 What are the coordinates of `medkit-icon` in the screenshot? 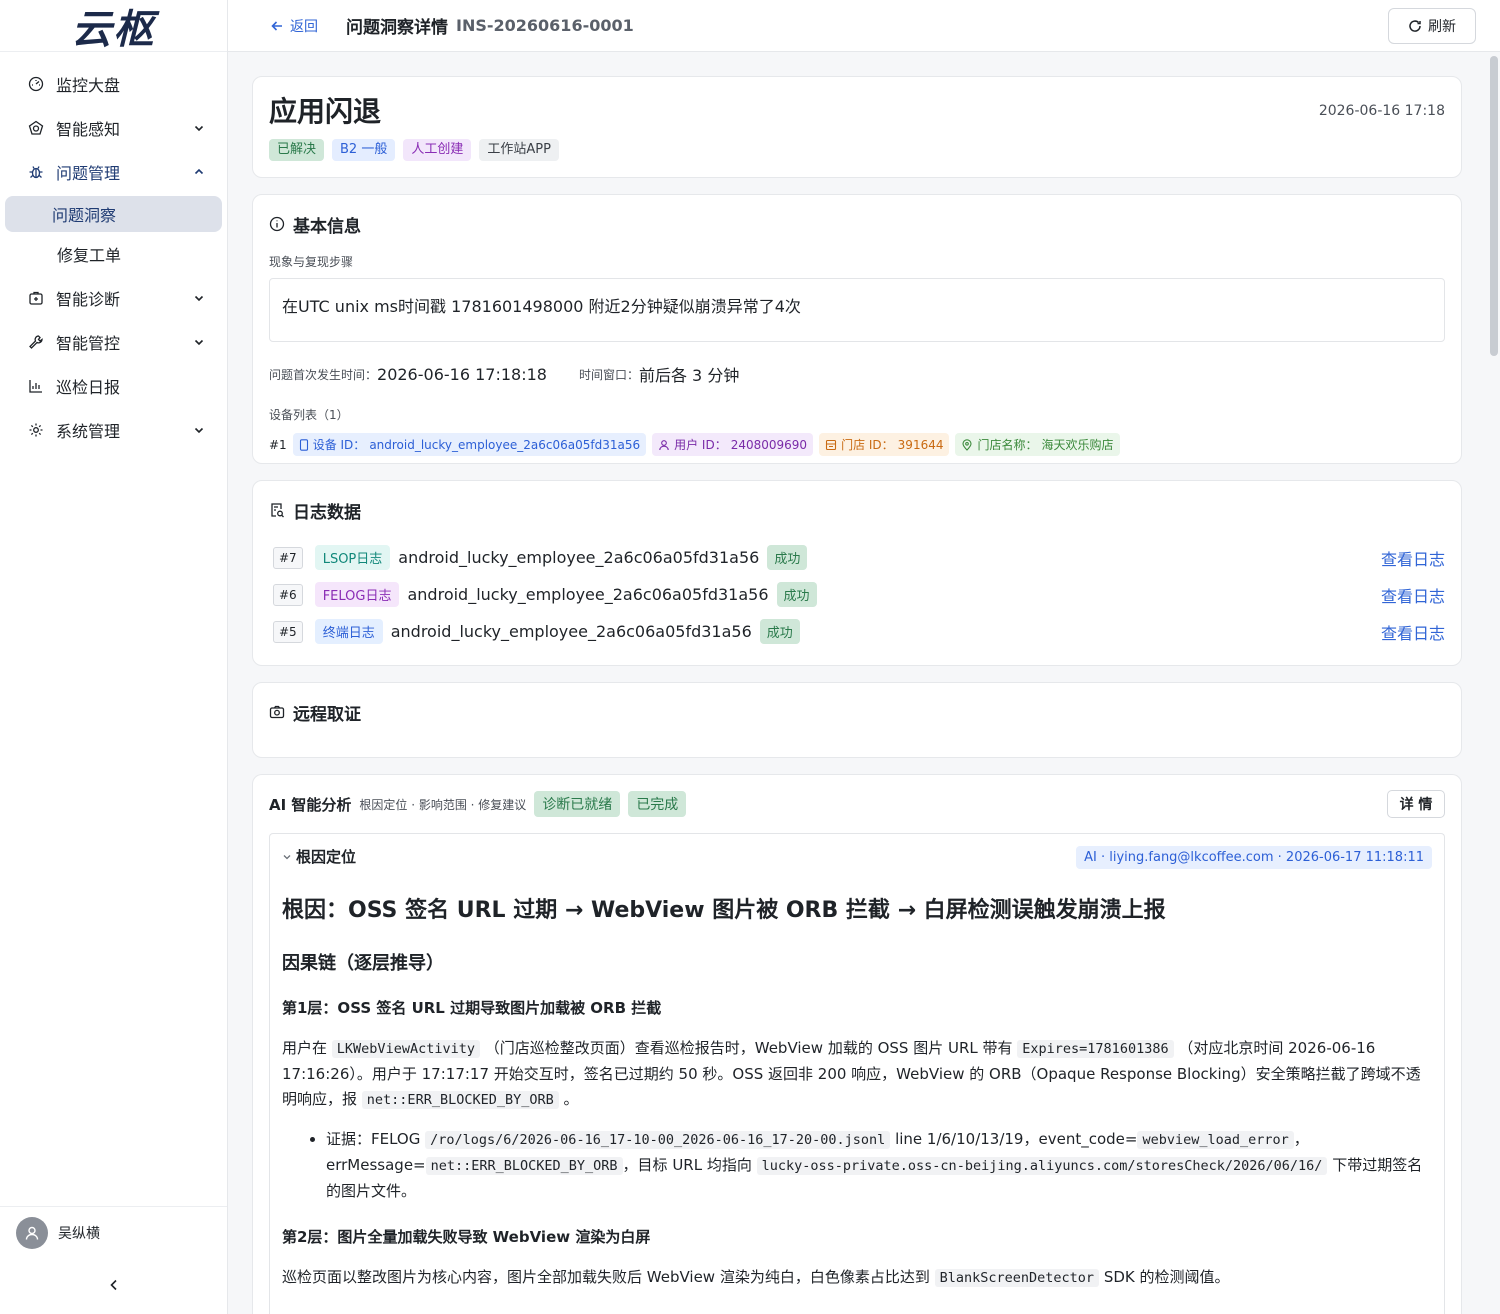 It's located at (36, 298).